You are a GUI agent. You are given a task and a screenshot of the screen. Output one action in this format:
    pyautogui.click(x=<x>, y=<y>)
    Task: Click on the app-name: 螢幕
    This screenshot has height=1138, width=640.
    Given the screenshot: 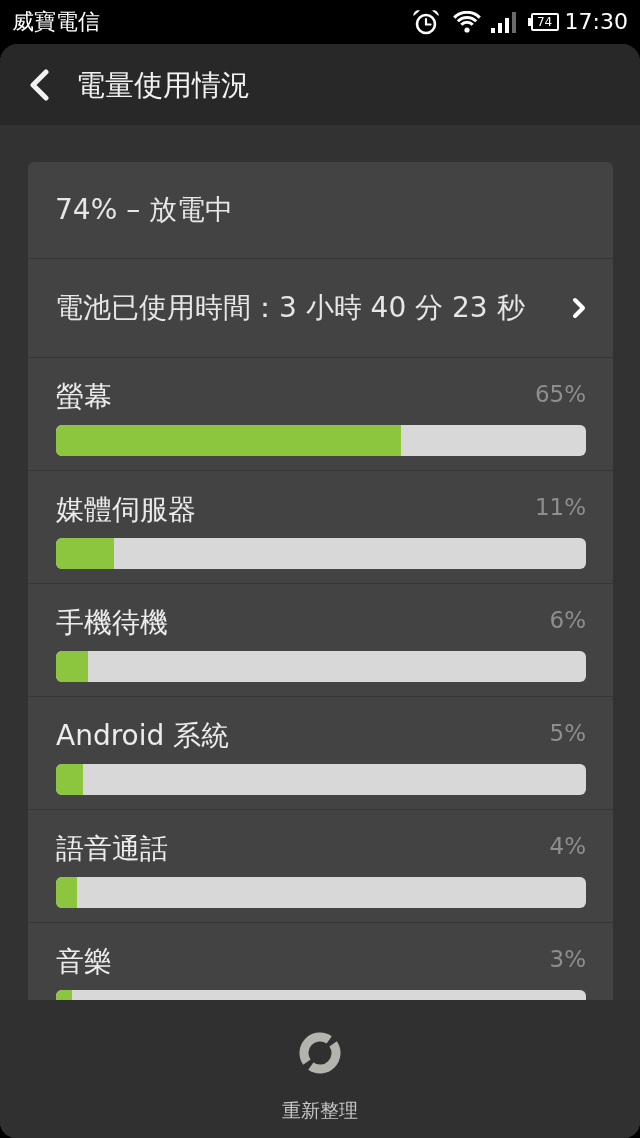 What is the action you would take?
    pyautogui.click(x=84, y=397)
    